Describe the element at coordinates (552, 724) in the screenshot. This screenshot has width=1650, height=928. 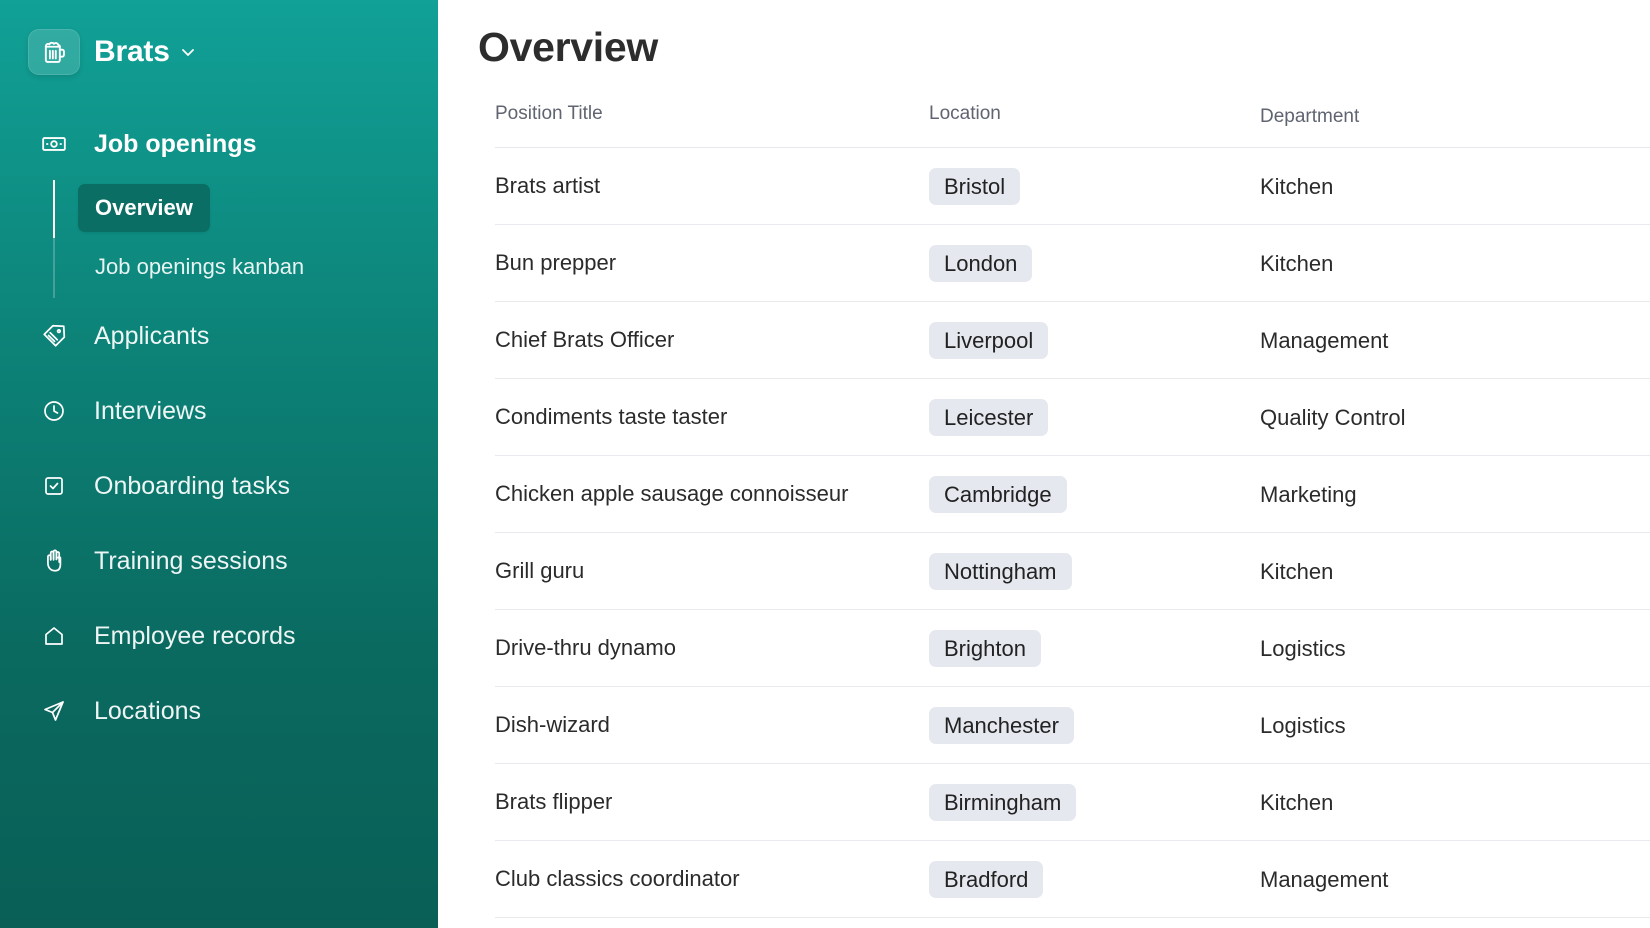
I see `cell-position-title: Dish-wizard` at that location.